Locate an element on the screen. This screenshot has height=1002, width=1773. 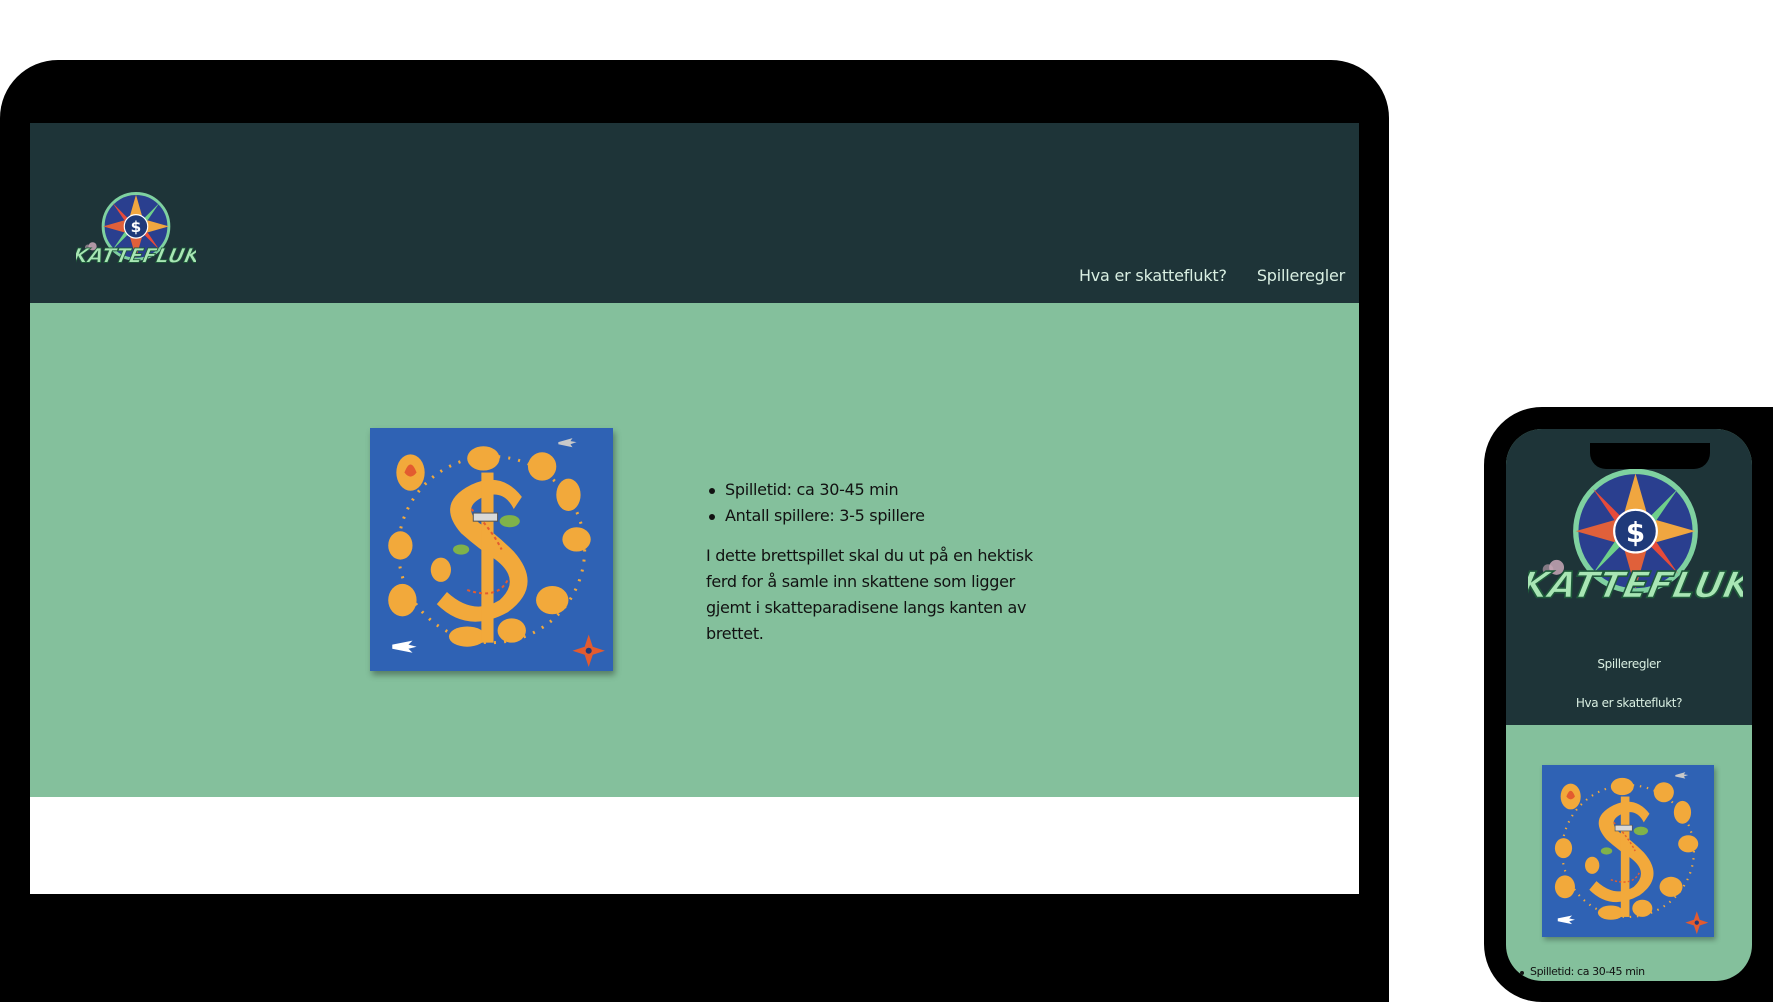
phone-notch is located at coordinates (1650, 456).